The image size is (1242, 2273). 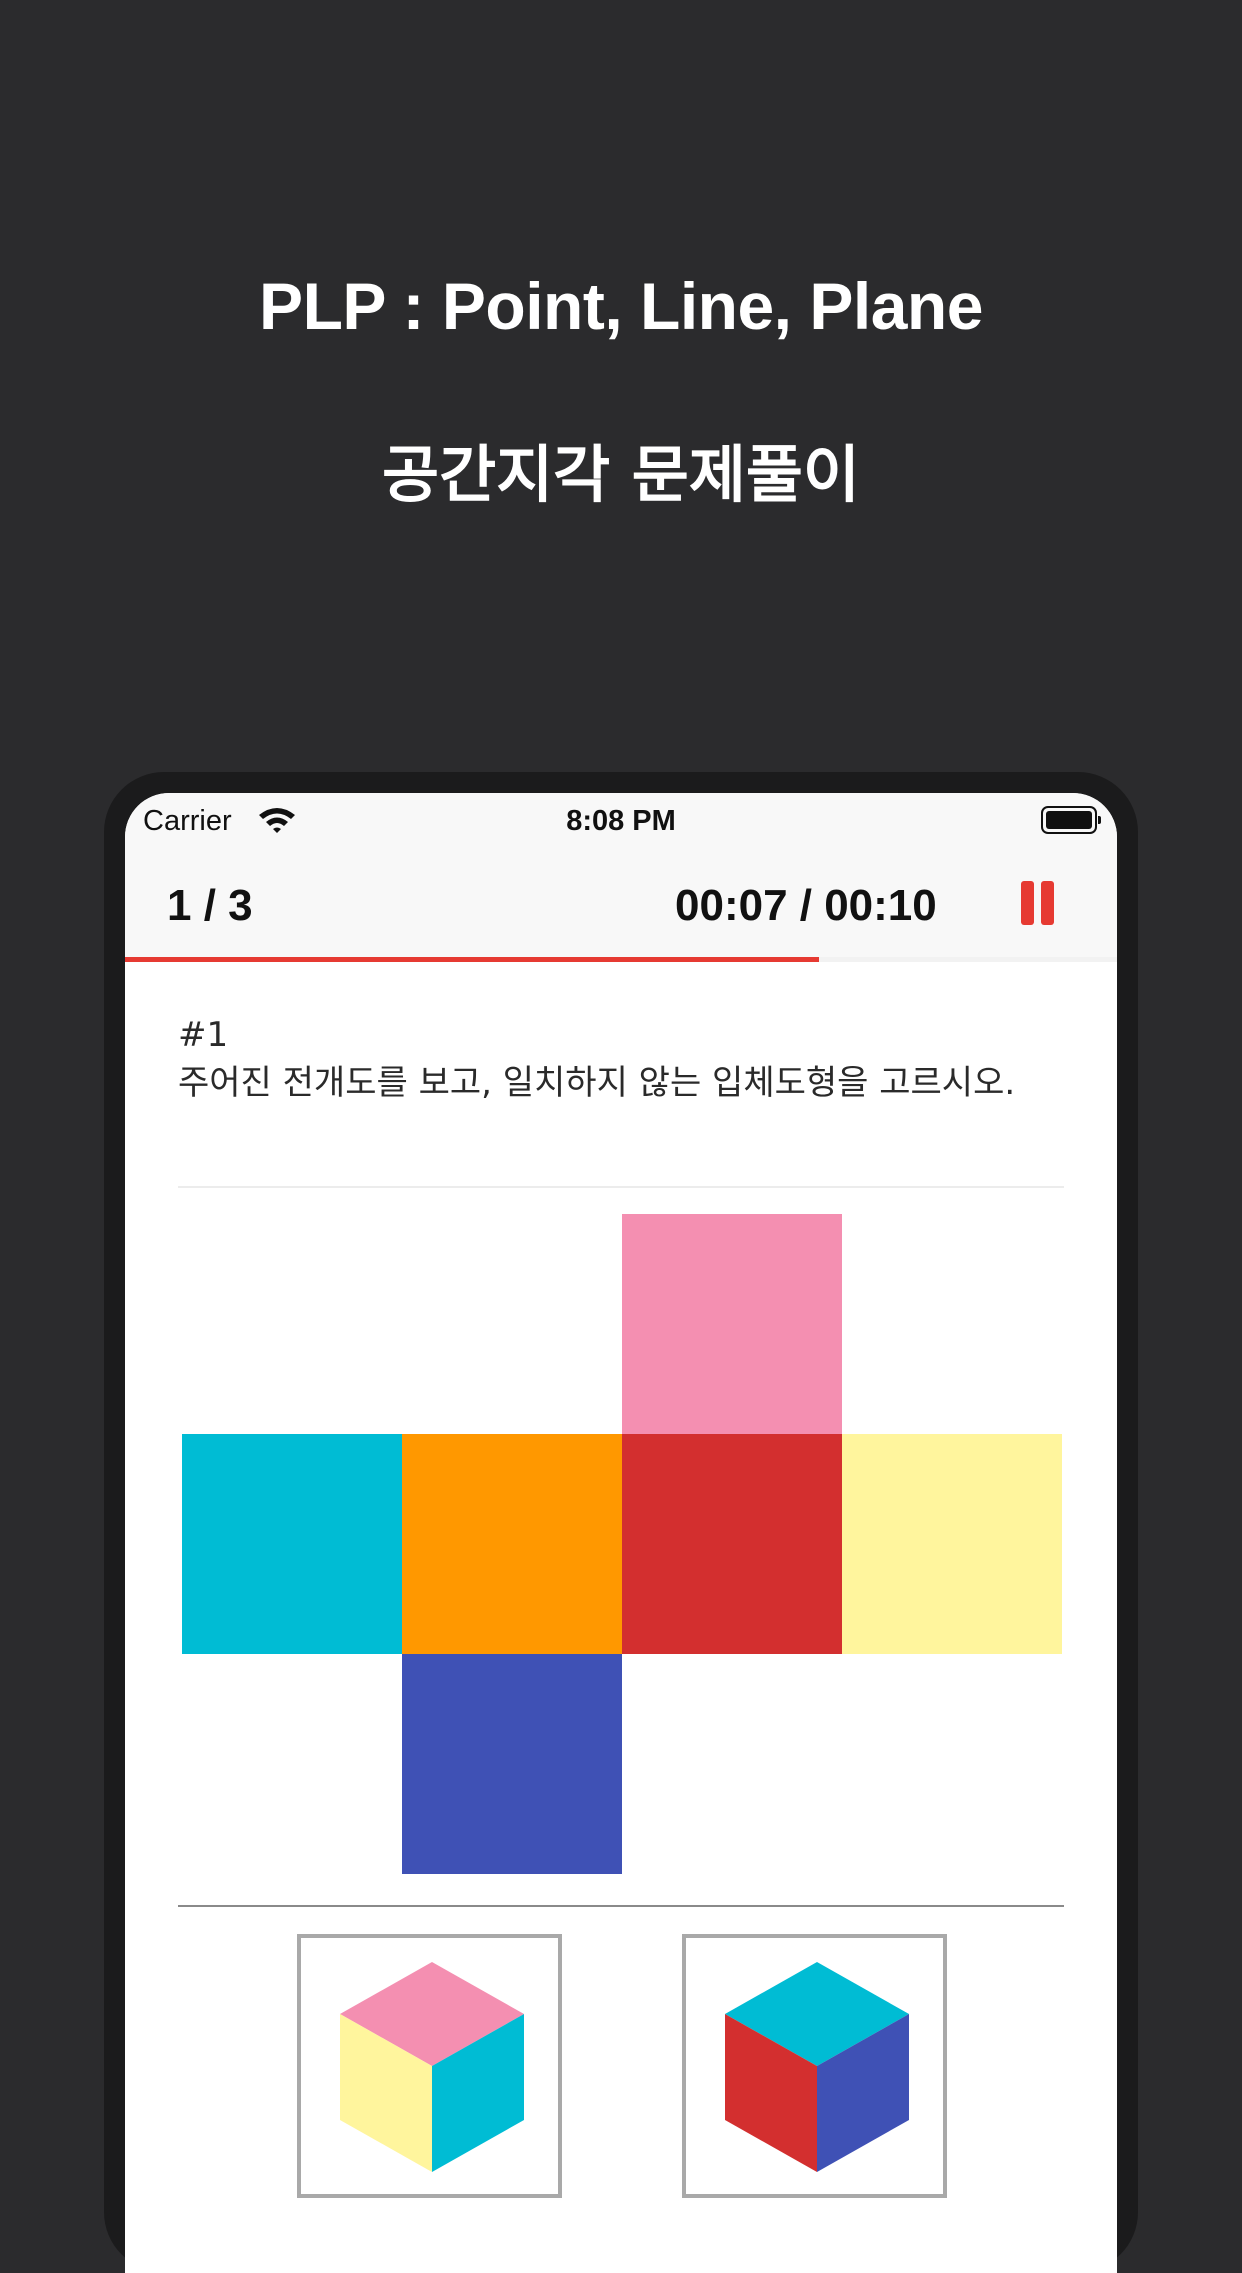 I want to click on promo-title: PLP : Point, Line, Plane, so click(x=621, y=306).